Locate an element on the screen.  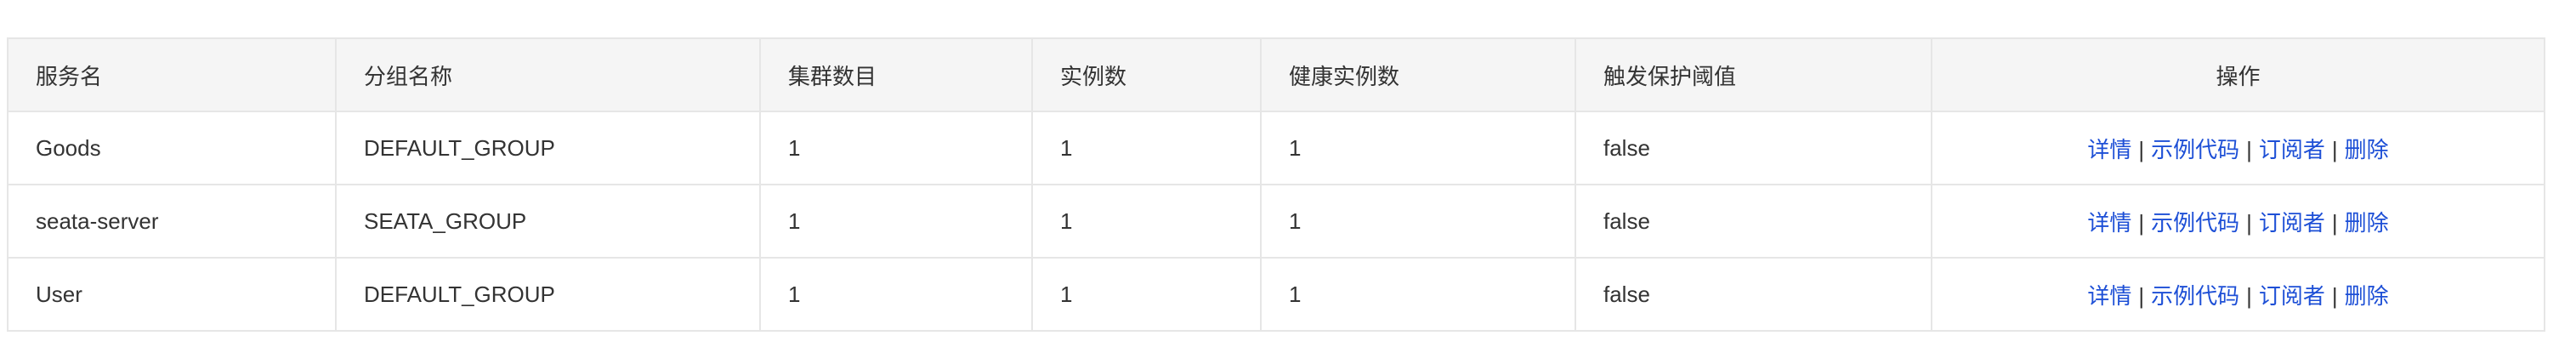
cell-service-name: Goods is located at coordinates (172, 148).